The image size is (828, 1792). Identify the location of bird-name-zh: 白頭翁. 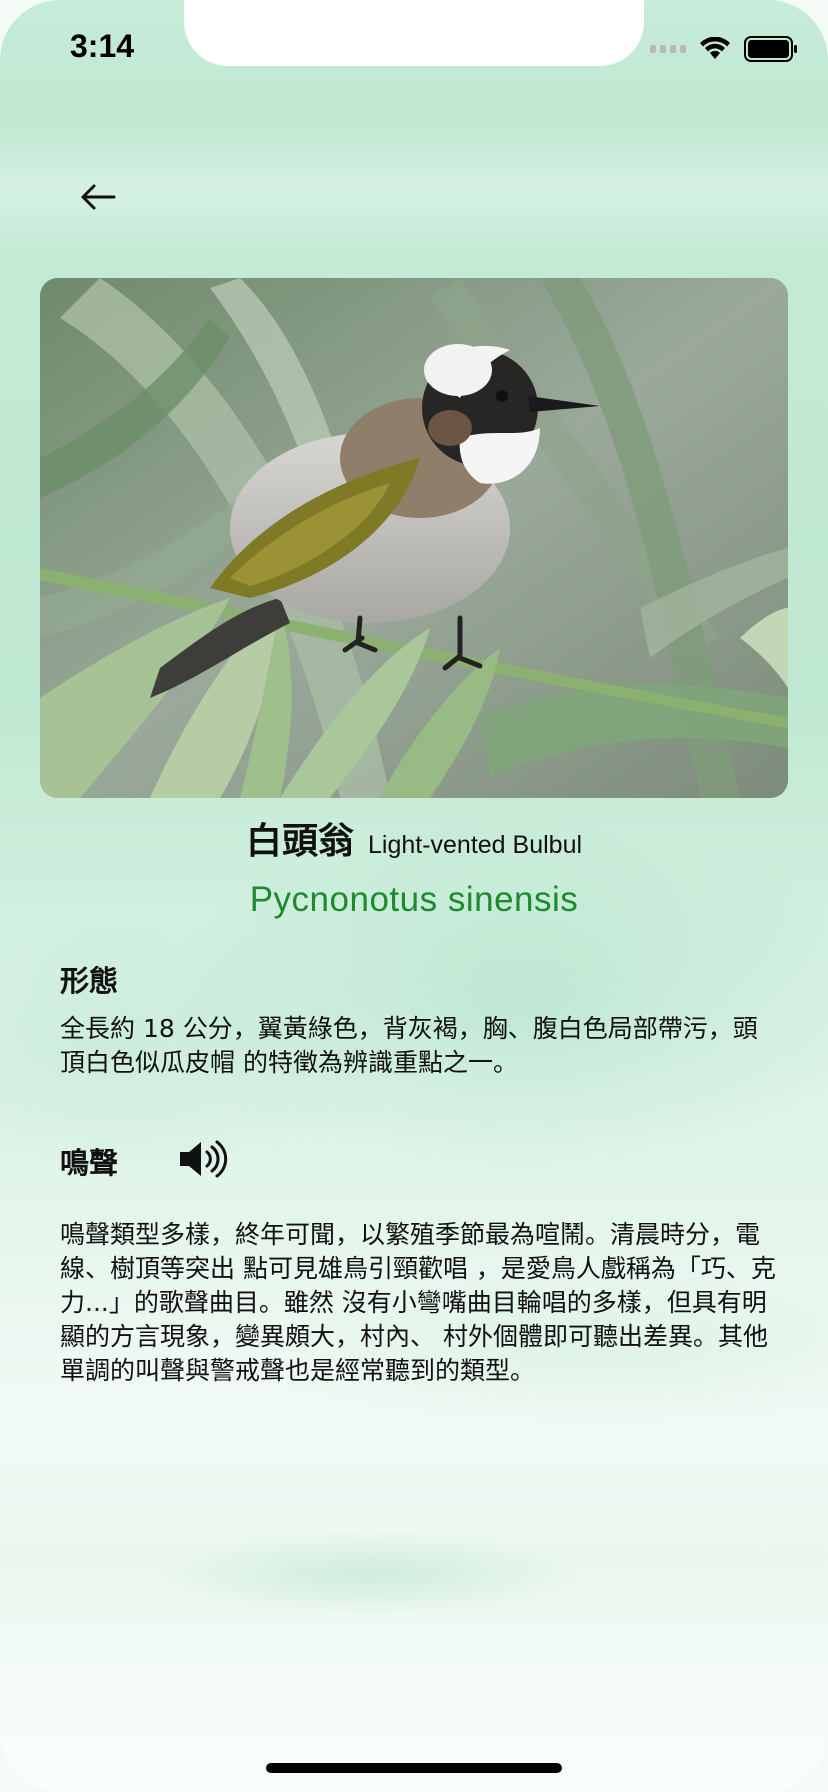
(299, 841).